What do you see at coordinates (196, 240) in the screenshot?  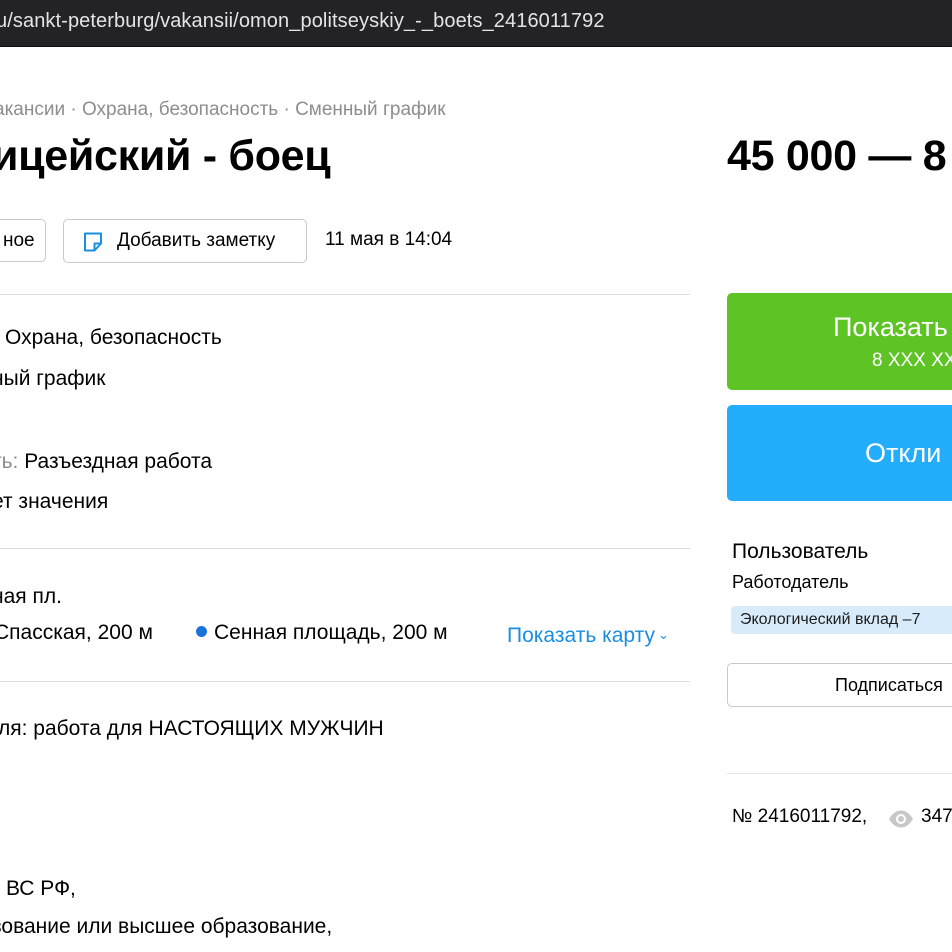 I see `add-note-label: Добавить заметку` at bounding box center [196, 240].